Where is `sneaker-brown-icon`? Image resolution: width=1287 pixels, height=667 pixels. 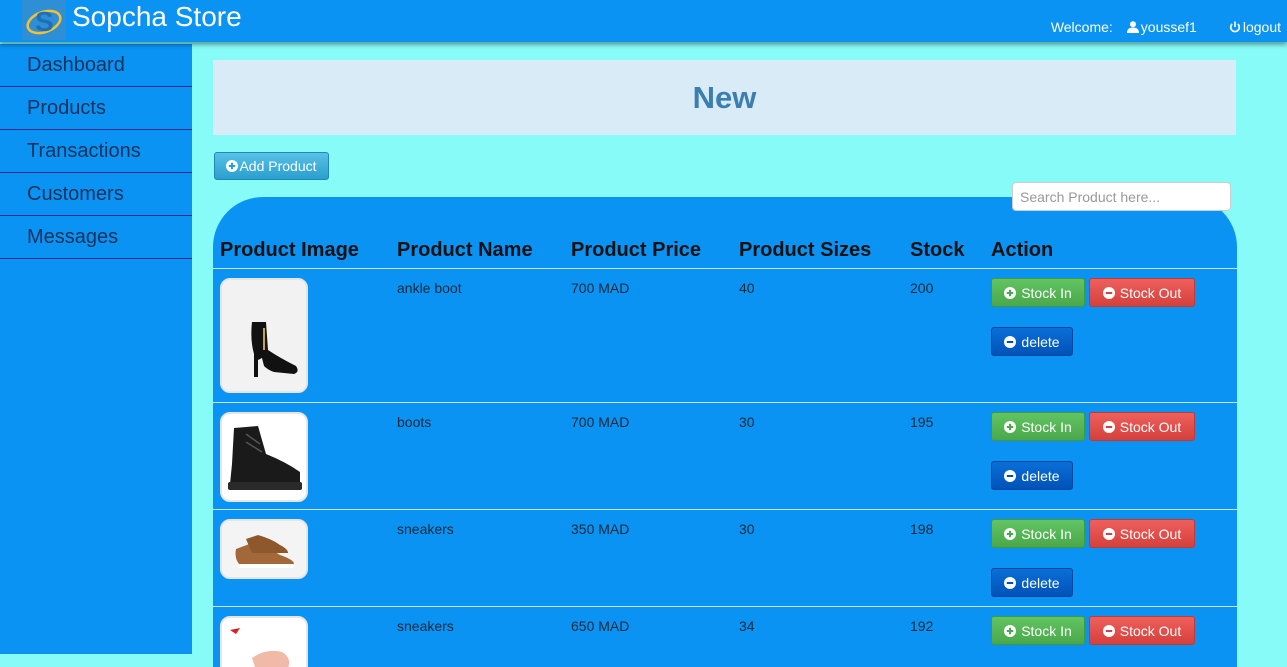 sneaker-brown-icon is located at coordinates (264, 549).